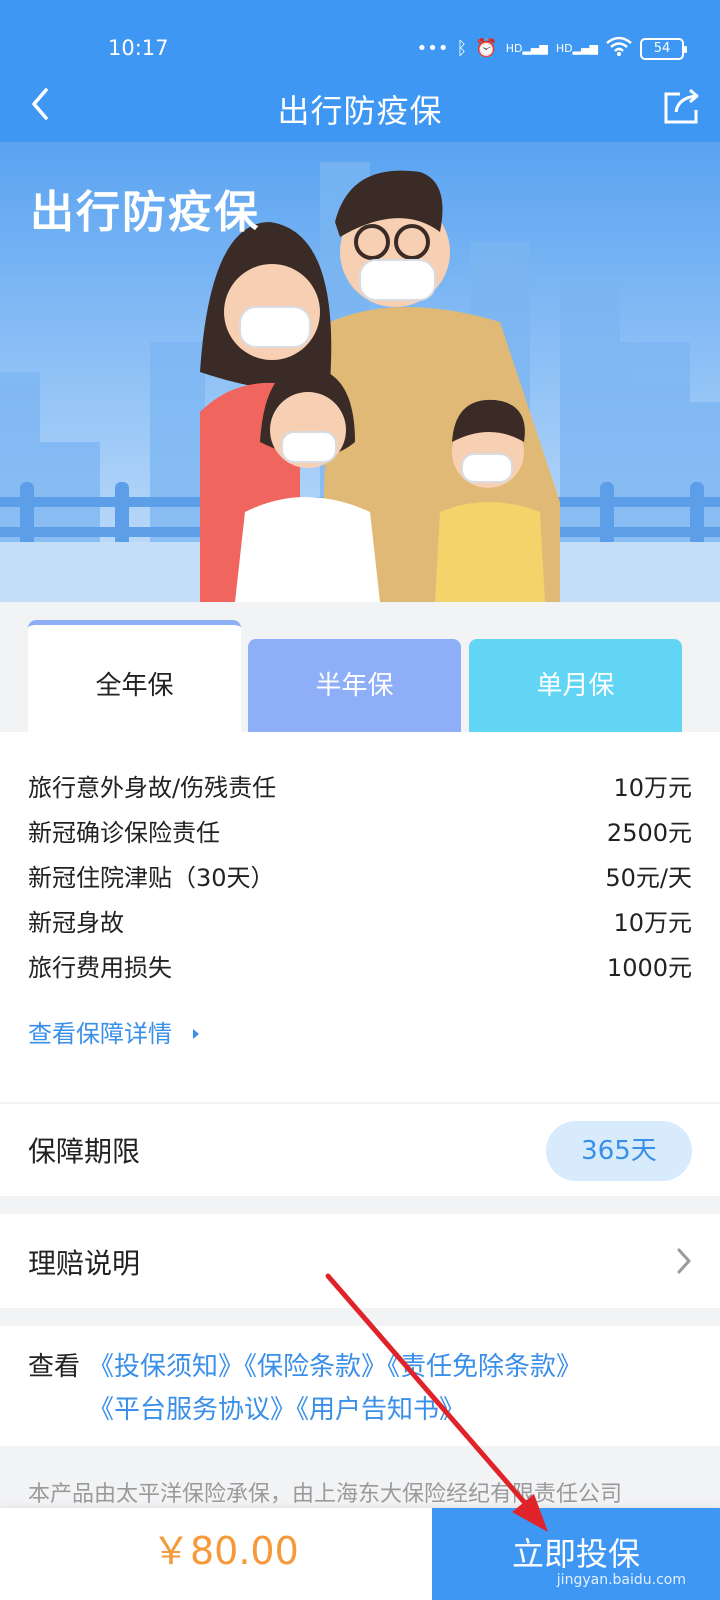 The width and height of the screenshot is (720, 1600). What do you see at coordinates (360, 71) in the screenshot?
I see `top-bar: 10:17 ••• ᛒ ⏰ HD▂▄▆ HD▂▄▆ 54 出行防疫保` at bounding box center [360, 71].